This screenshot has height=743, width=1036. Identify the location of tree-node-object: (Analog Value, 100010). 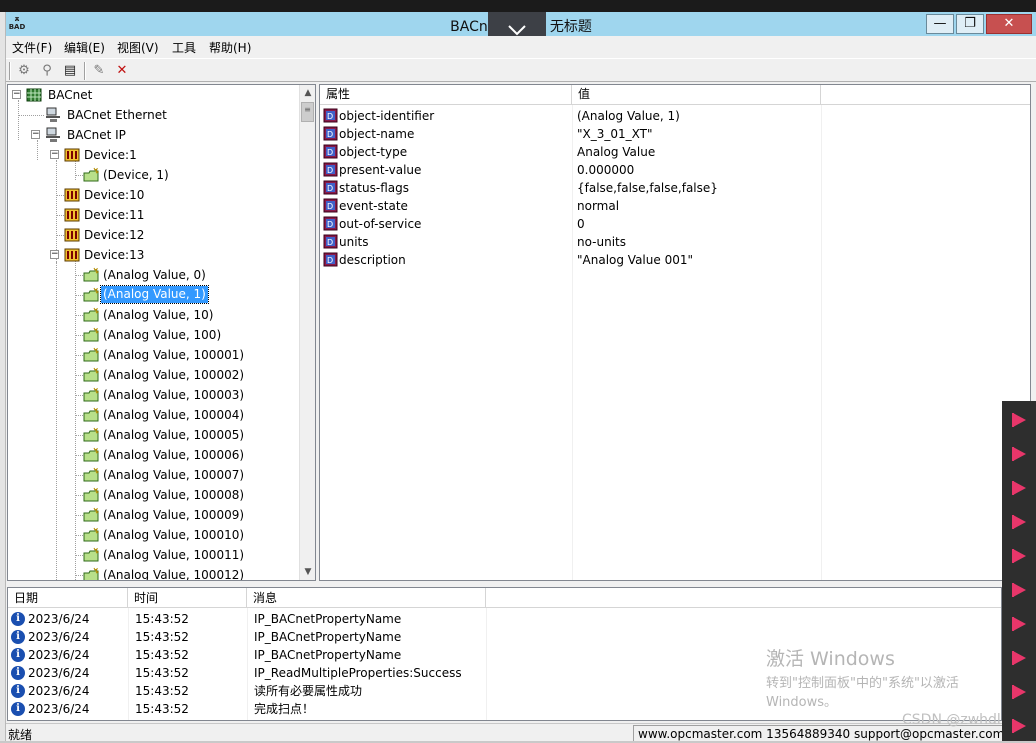
(178, 535).